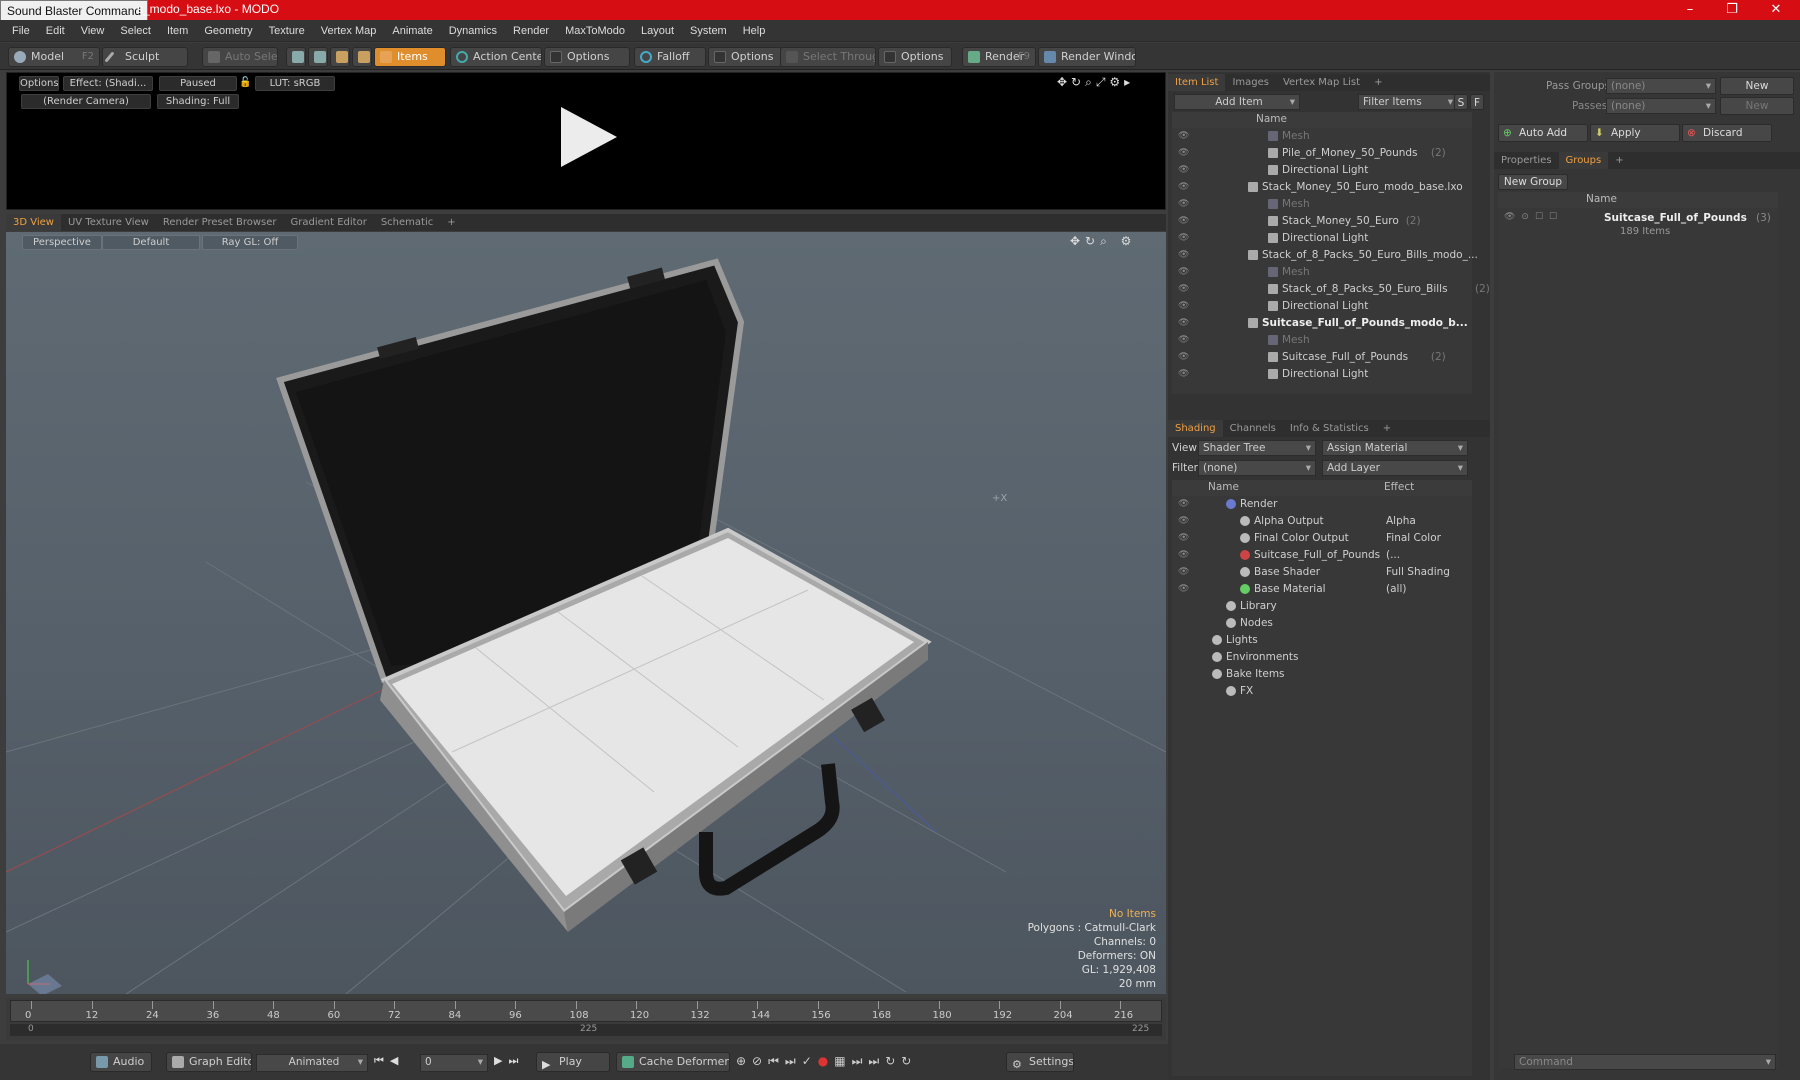 Image resolution: width=1800 pixels, height=1080 pixels. What do you see at coordinates (1257, 448) in the screenshot?
I see `view-dropdown: Shader Tree` at bounding box center [1257, 448].